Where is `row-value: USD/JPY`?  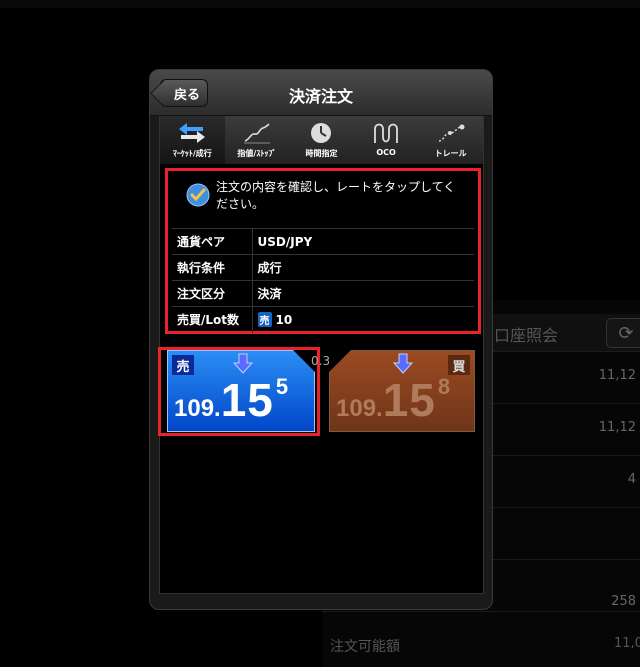
row-value: USD/JPY is located at coordinates (363, 241).